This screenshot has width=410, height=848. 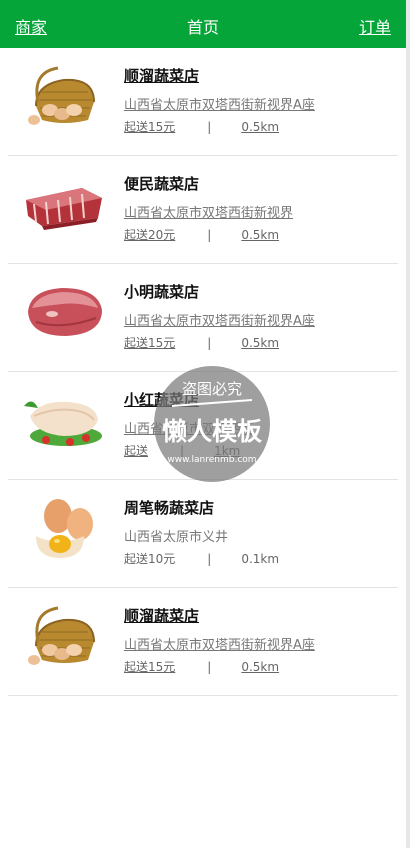 I want to click on shop-list-item: 周笔畅蔬菜店 山西省太原市义井 起送10元 | 0.1km, so click(x=203, y=534).